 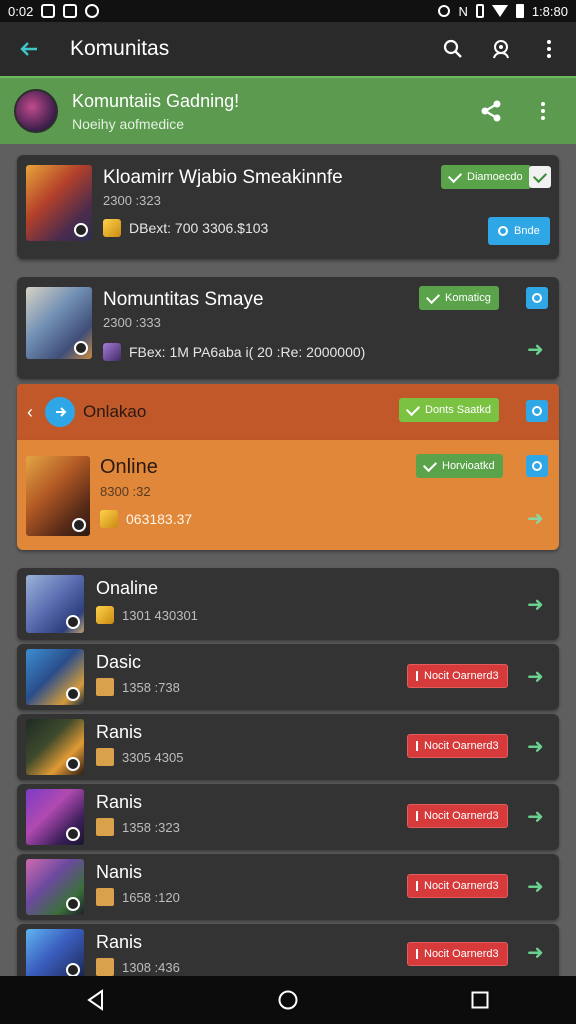 I want to click on status-pill: Komaticg, so click(x=459, y=298).